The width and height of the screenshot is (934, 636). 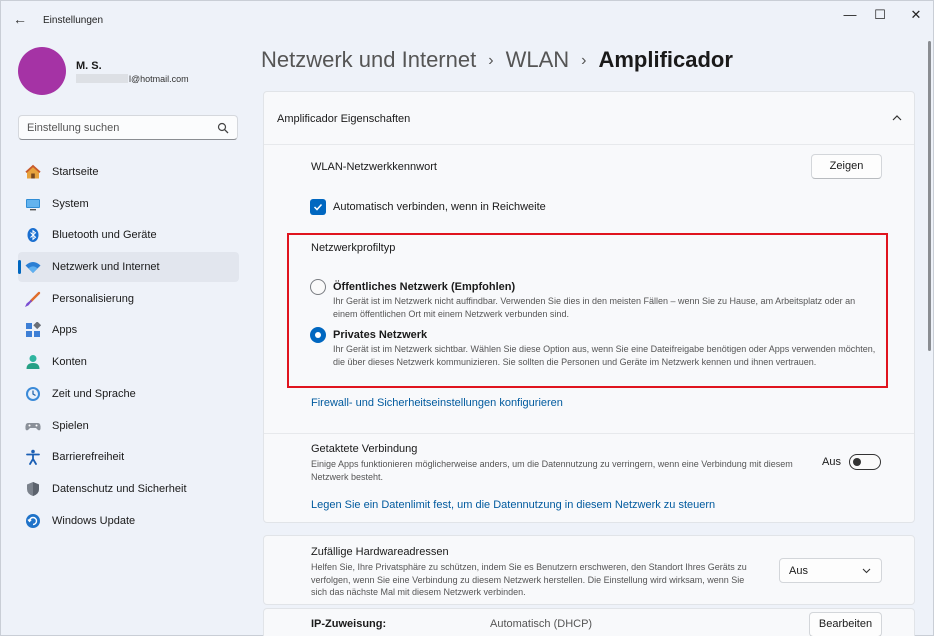 I want to click on sidebar-item-label: Spielen, so click(x=70, y=425).